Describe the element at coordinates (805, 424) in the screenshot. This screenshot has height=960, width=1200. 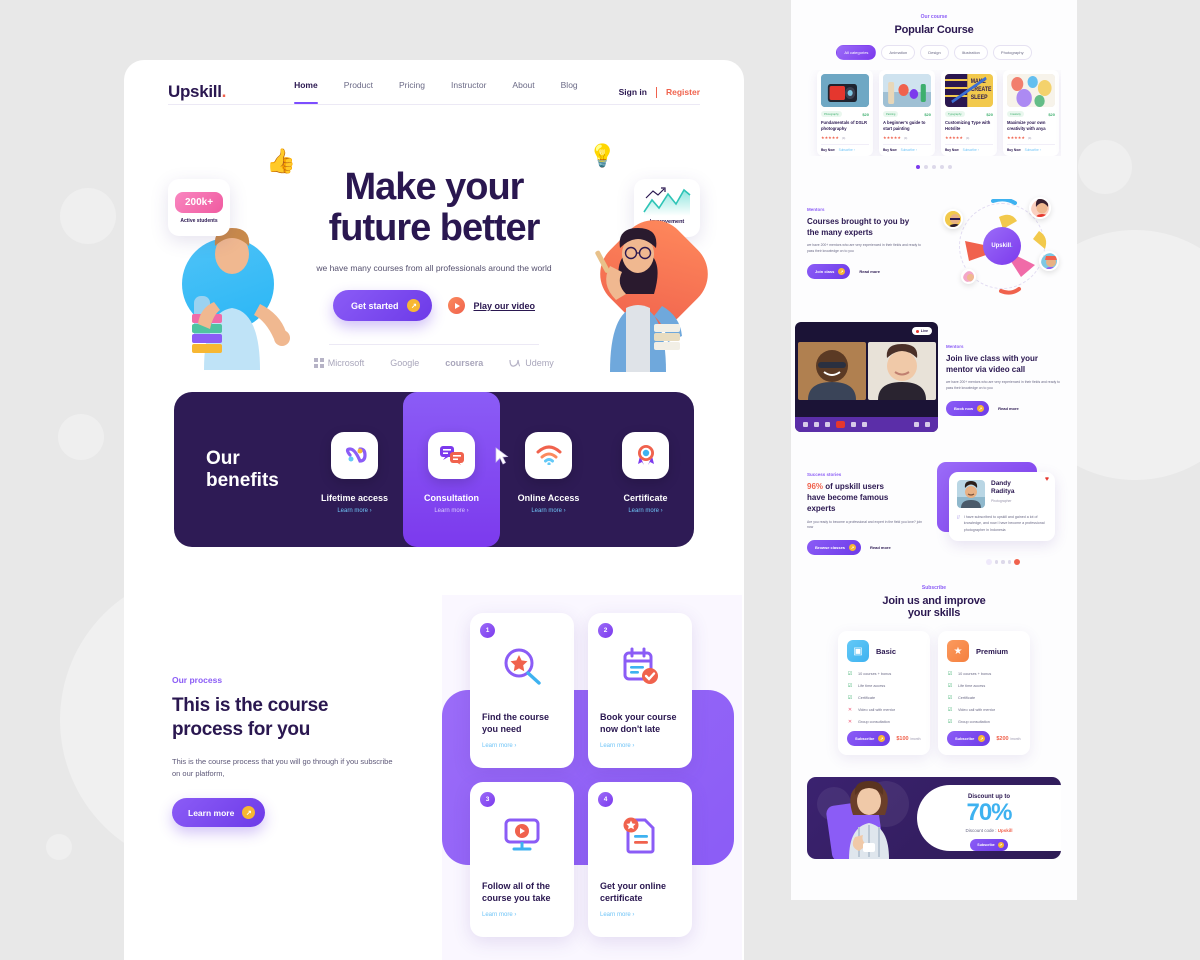
I see `microphone-icon` at that location.